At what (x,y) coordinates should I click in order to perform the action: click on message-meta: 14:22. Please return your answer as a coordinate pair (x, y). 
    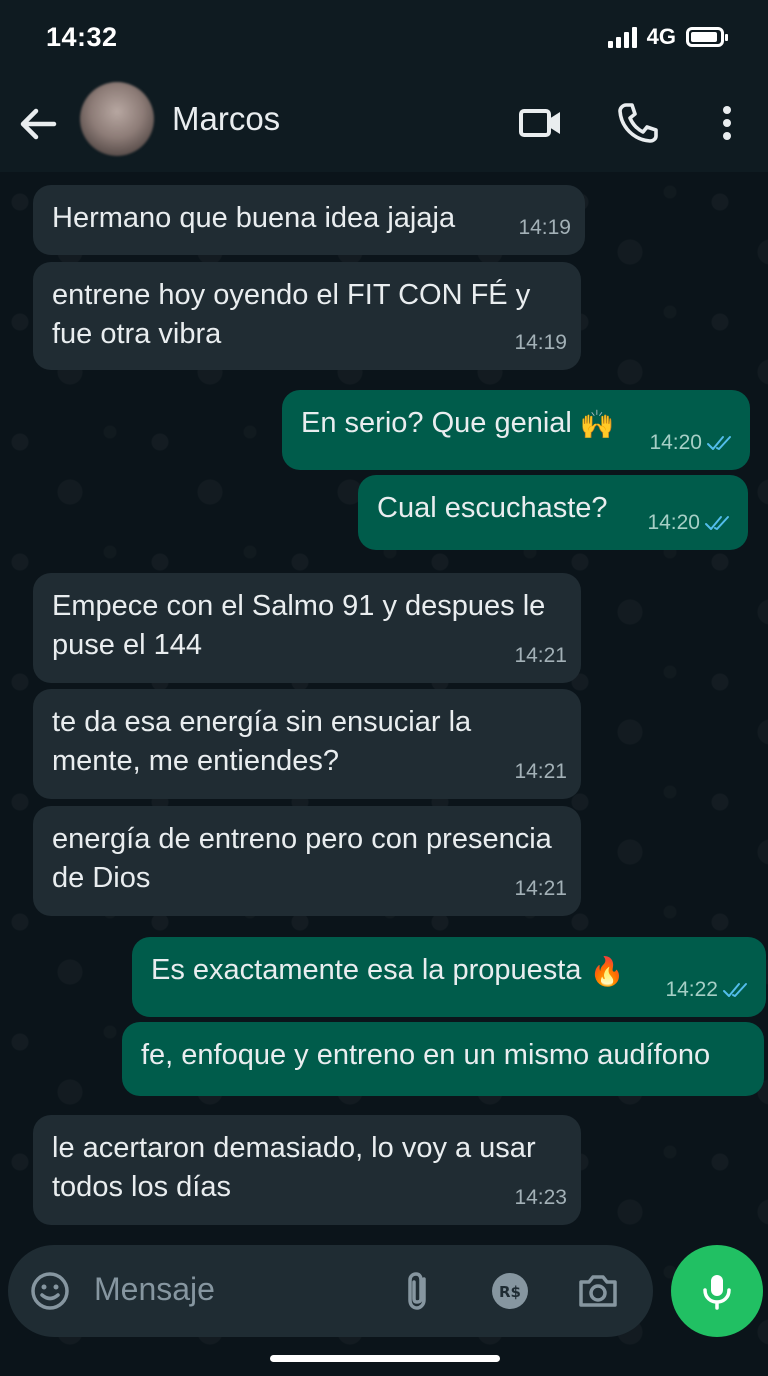
    Looking at the image, I should click on (708, 989).